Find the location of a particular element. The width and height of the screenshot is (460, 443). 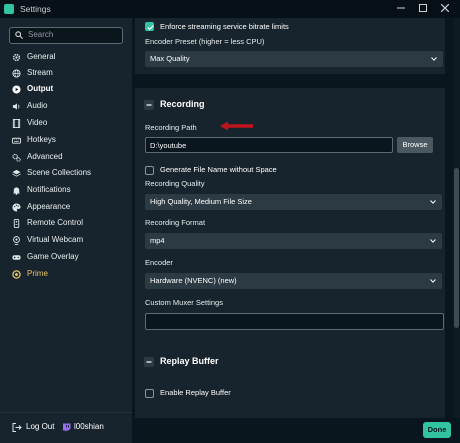

film-icon is located at coordinates (16, 123).